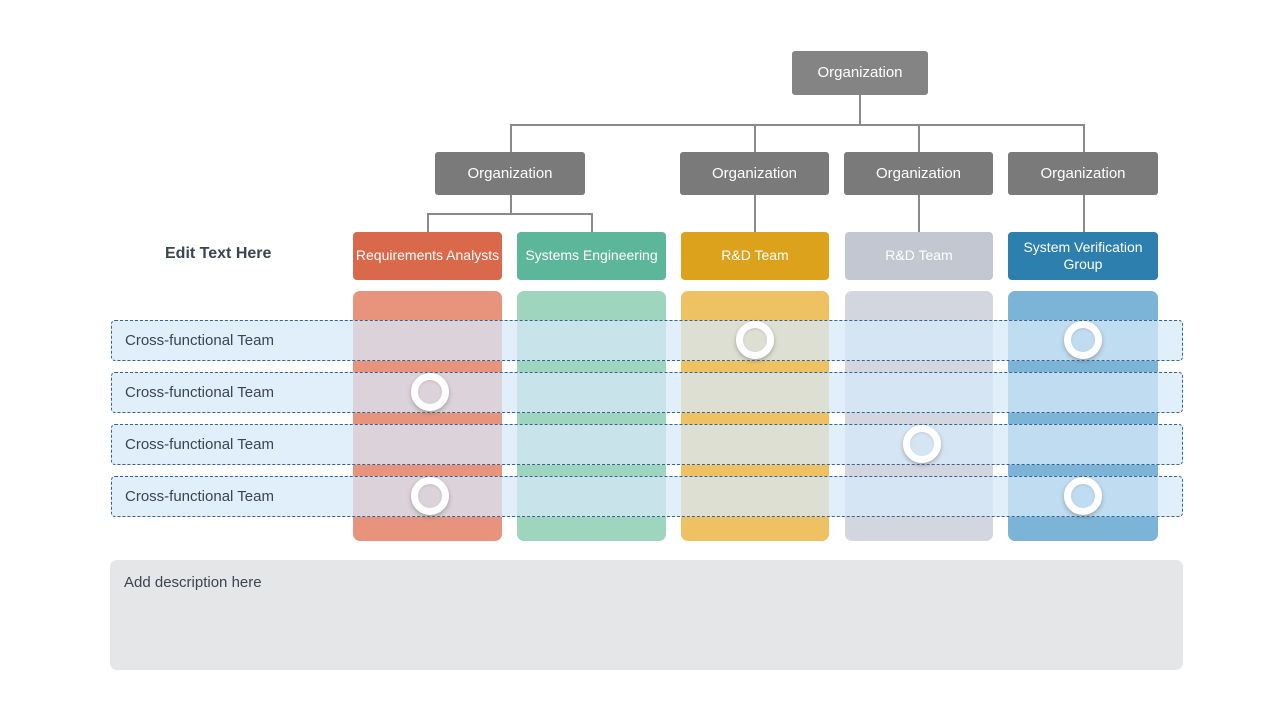 The image size is (1280, 720). I want to click on org-box-level2-3: Organization, so click(918, 173).